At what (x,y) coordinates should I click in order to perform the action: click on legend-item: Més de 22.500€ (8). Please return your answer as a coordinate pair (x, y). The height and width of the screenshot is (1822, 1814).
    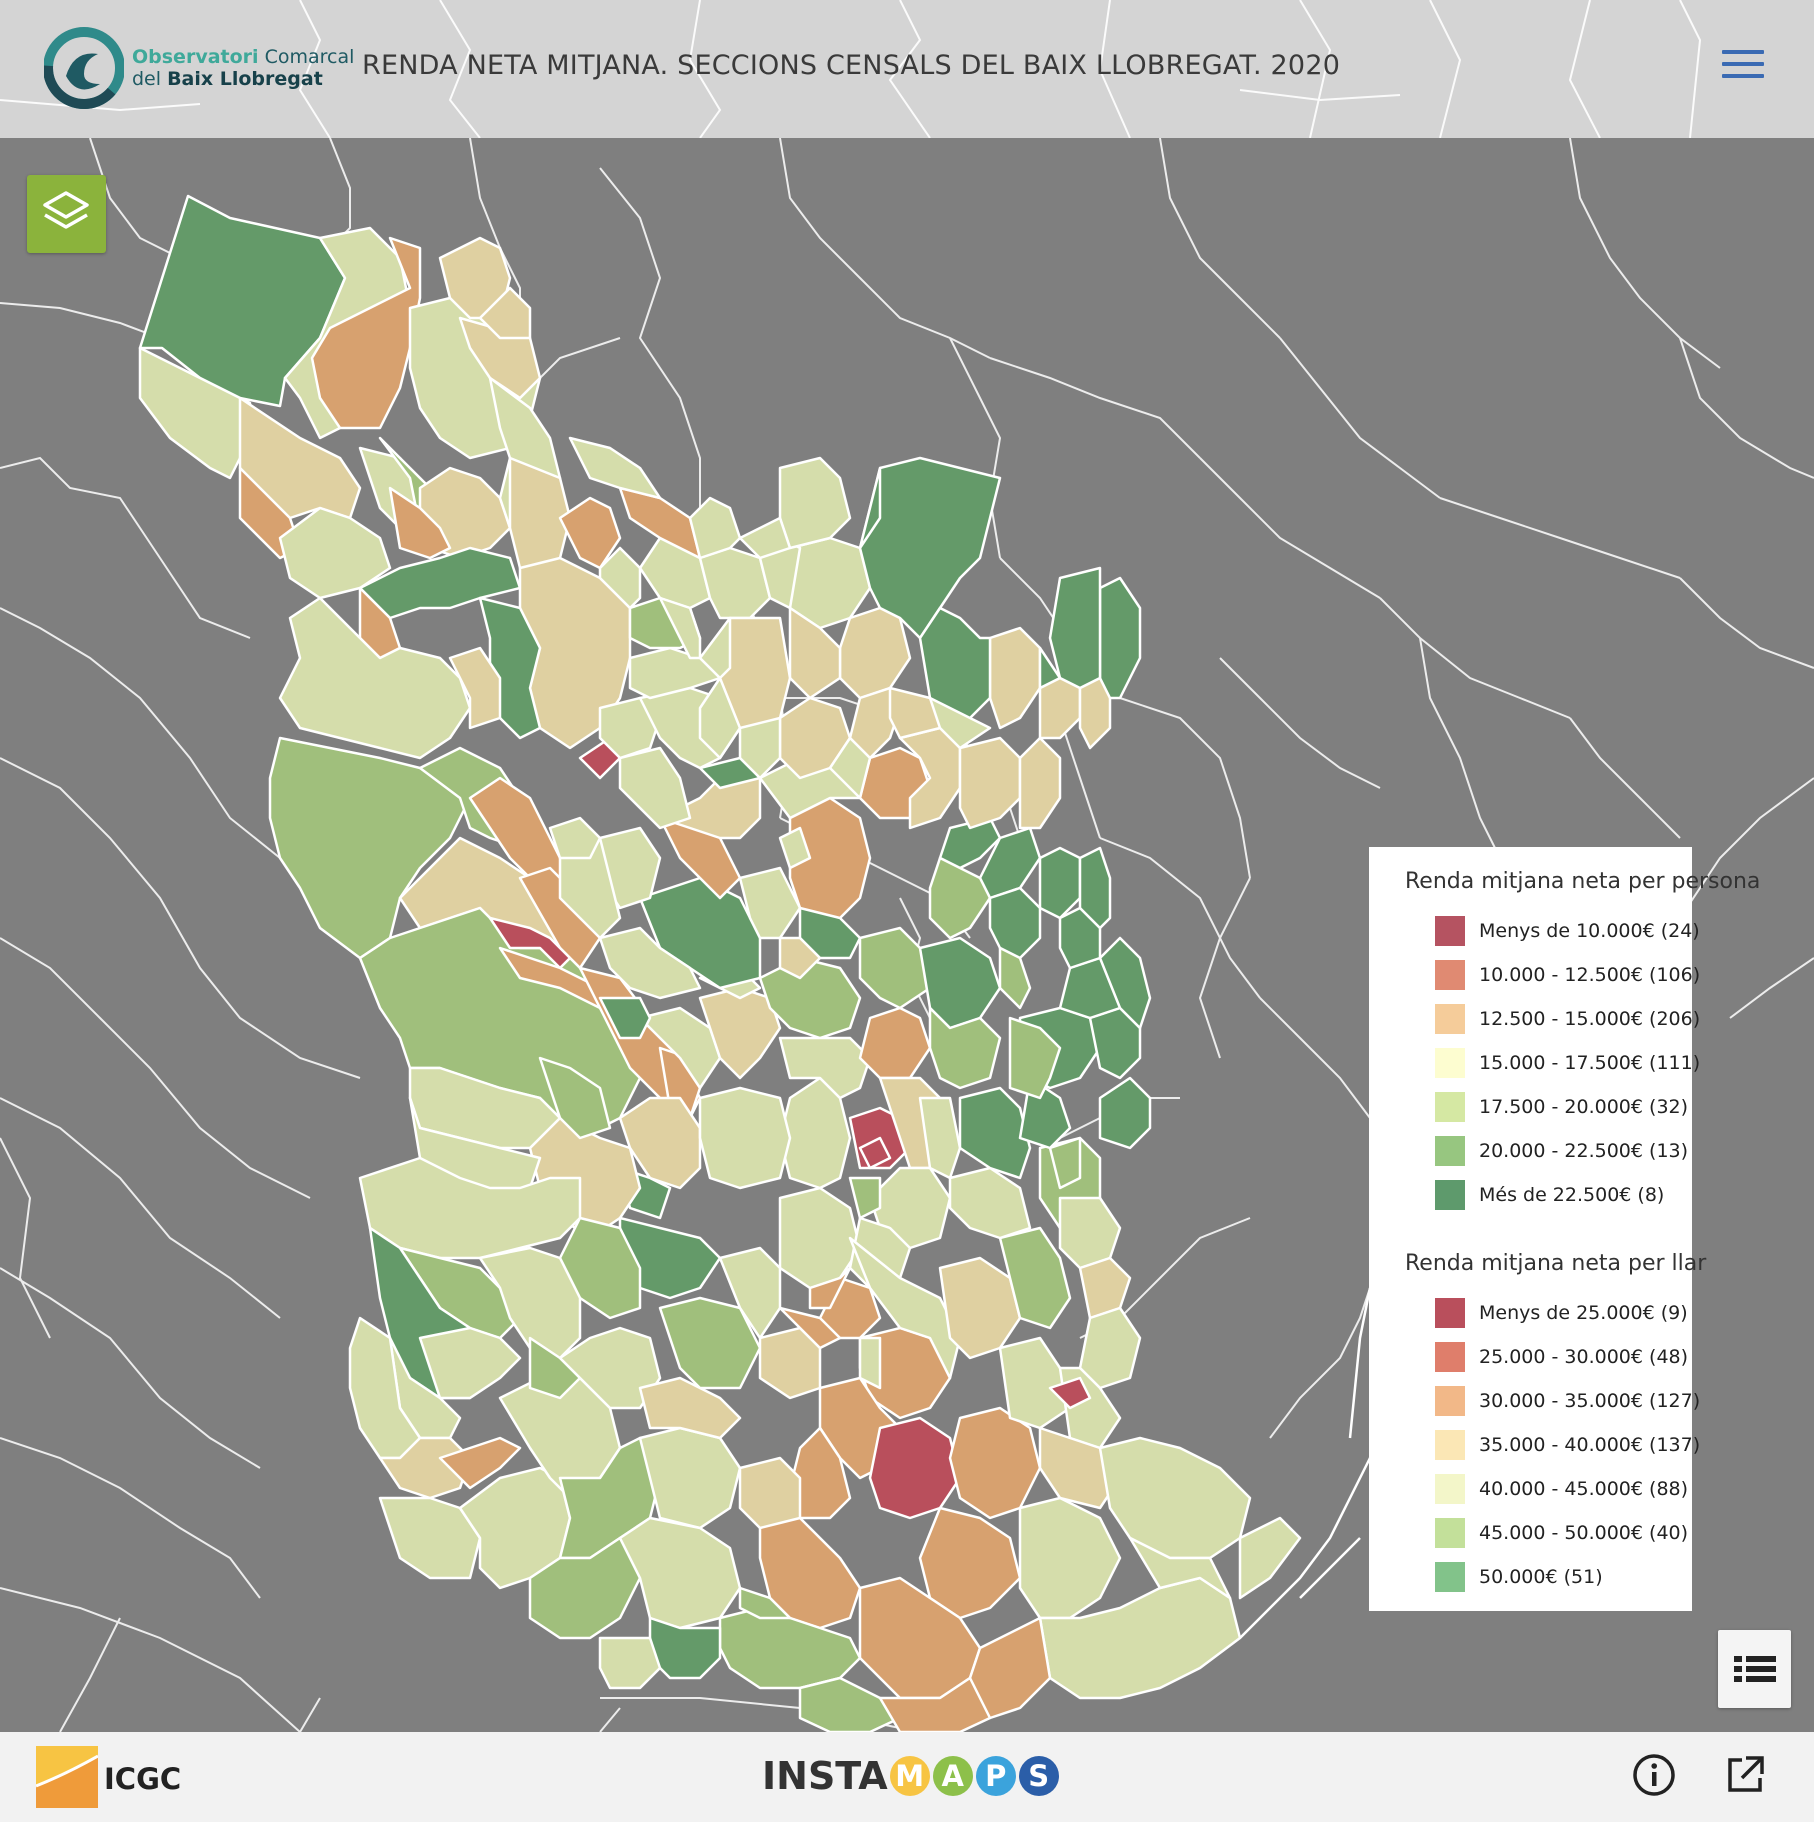
    Looking at the image, I should click on (1549, 1195).